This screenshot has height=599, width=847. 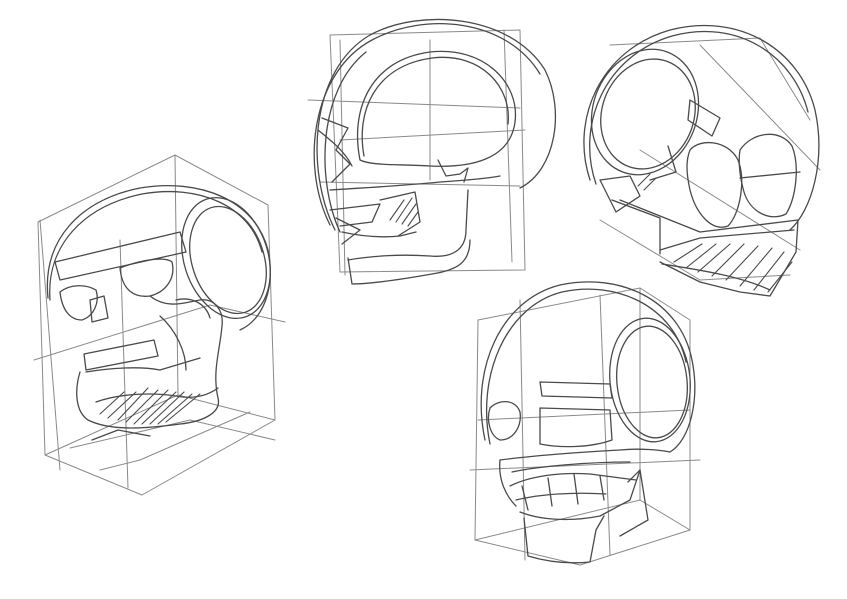 I want to click on skull-side-view-top-center, so click(x=431, y=151).